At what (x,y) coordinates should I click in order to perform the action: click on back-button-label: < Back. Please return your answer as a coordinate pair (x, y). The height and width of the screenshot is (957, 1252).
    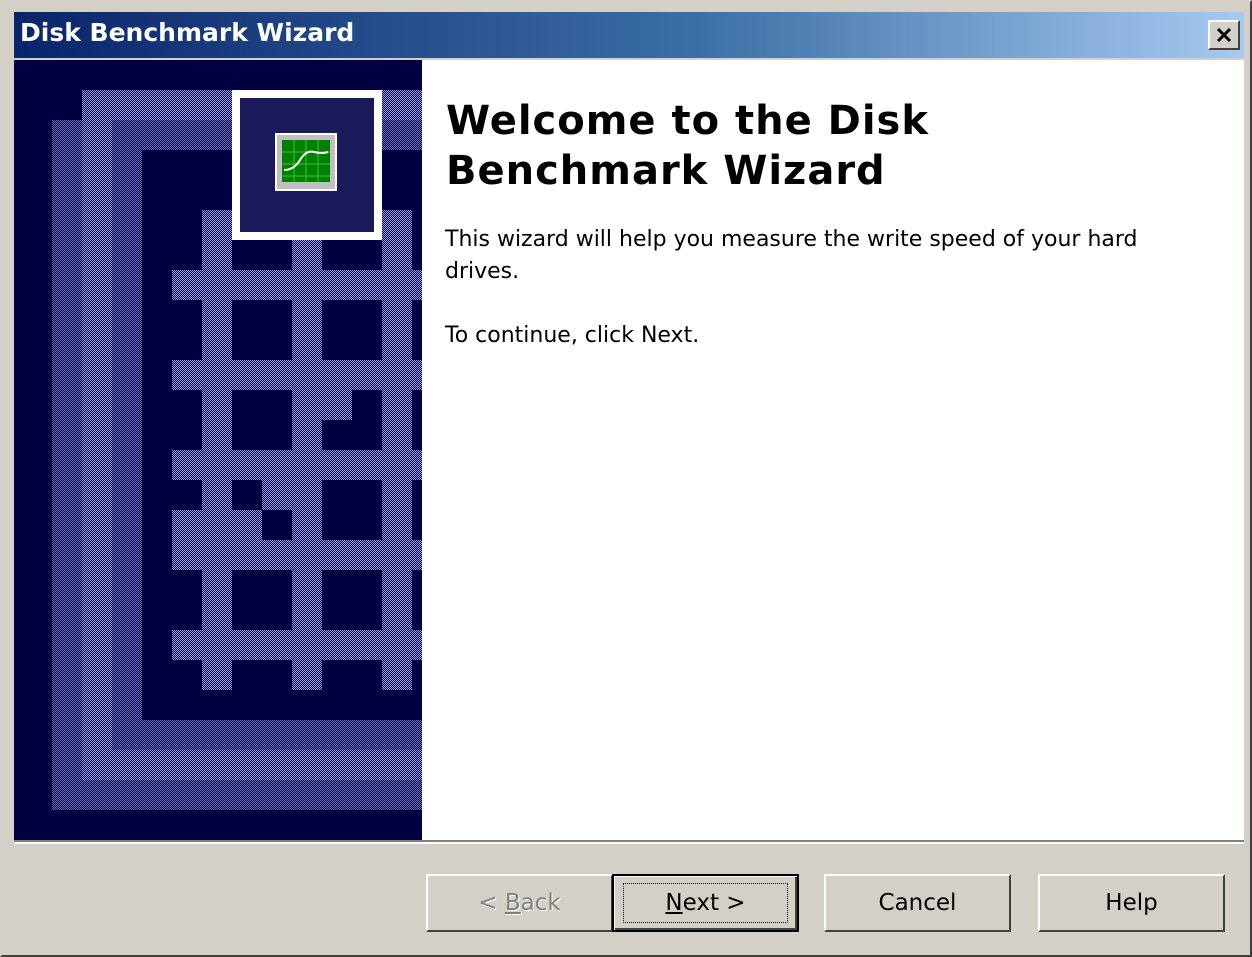
    Looking at the image, I should click on (519, 903).